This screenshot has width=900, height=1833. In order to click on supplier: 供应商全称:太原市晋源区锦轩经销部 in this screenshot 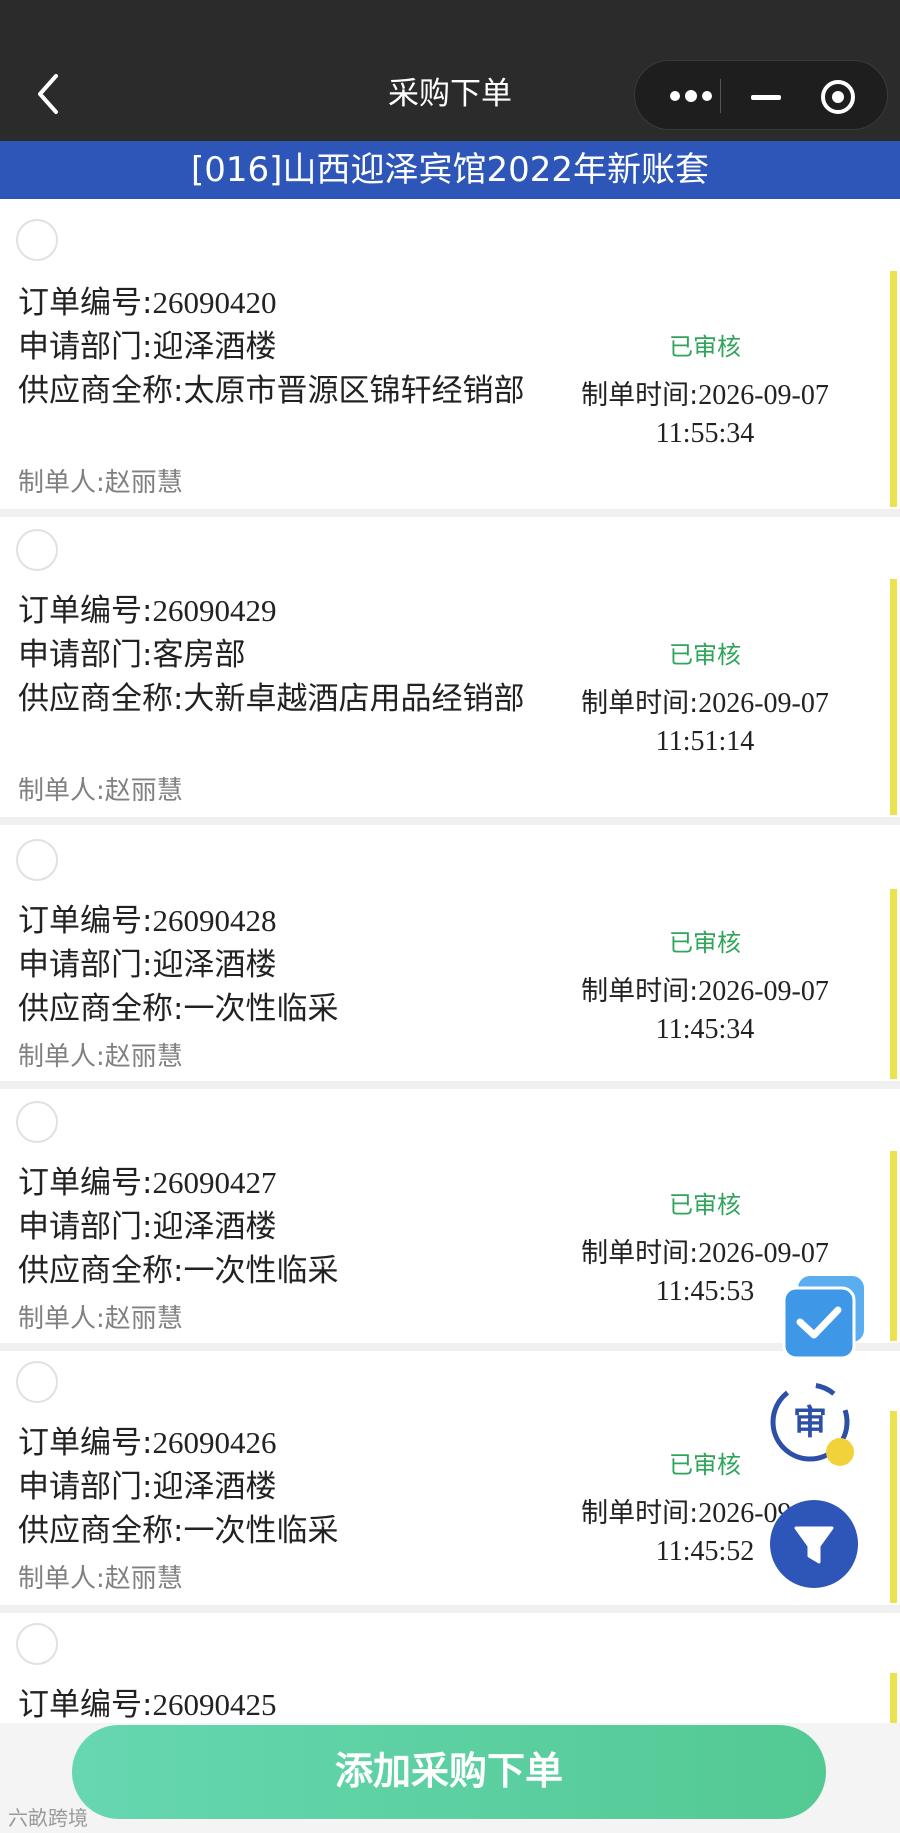, I will do `click(271, 391)`.